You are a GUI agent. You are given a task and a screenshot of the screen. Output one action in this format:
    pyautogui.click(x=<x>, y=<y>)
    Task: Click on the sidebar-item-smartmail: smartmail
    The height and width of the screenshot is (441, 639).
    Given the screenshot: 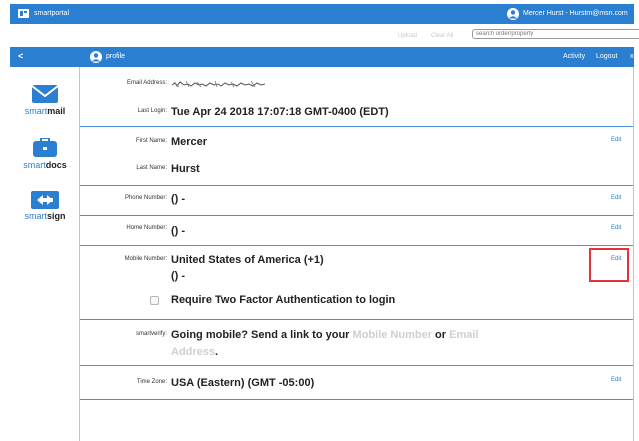 What is the action you would take?
    pyautogui.click(x=45, y=100)
    